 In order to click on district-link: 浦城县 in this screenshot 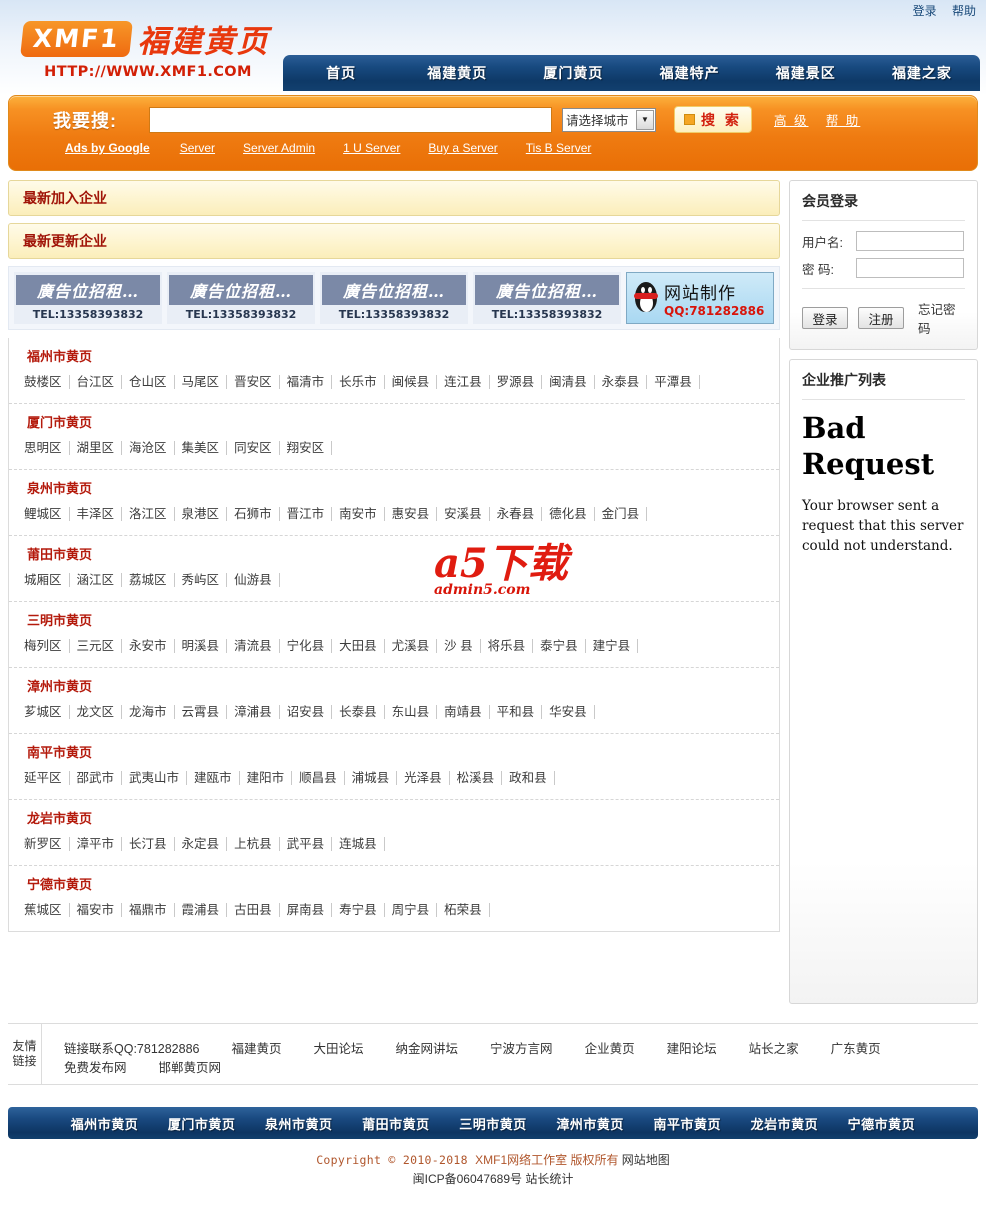, I will do `click(371, 778)`.